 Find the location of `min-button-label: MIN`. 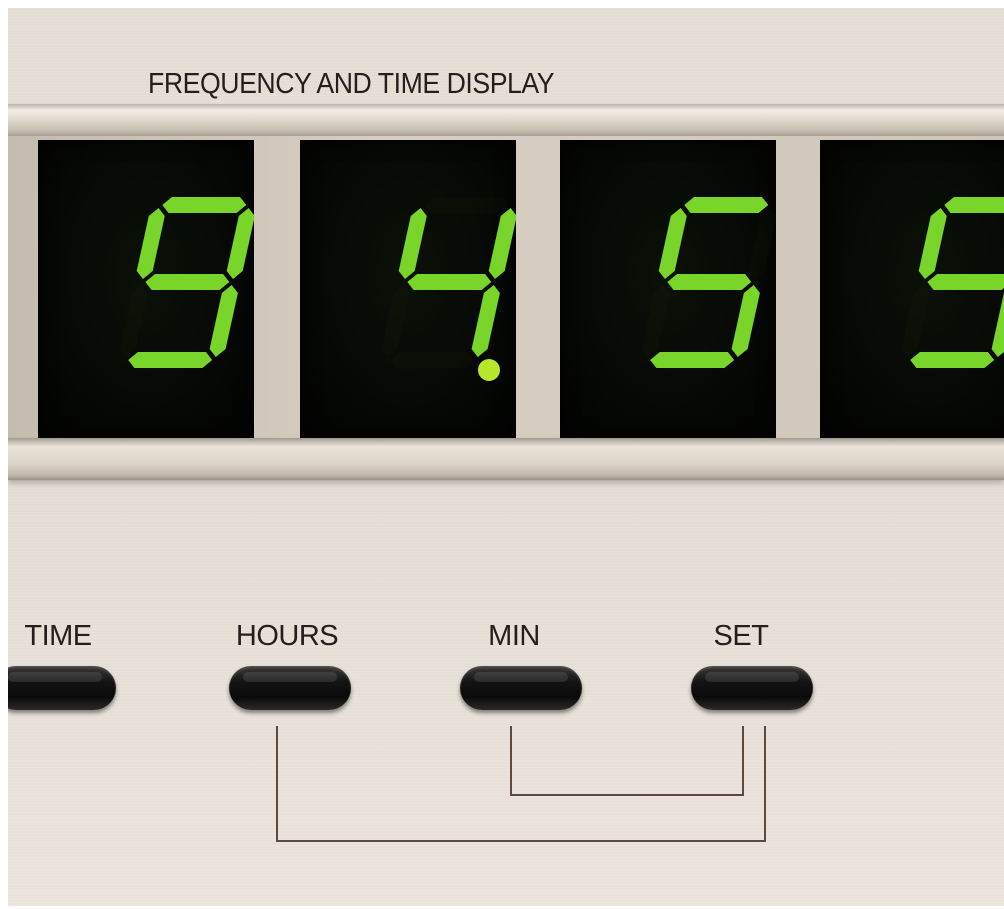

min-button-label: MIN is located at coordinates (514, 636).